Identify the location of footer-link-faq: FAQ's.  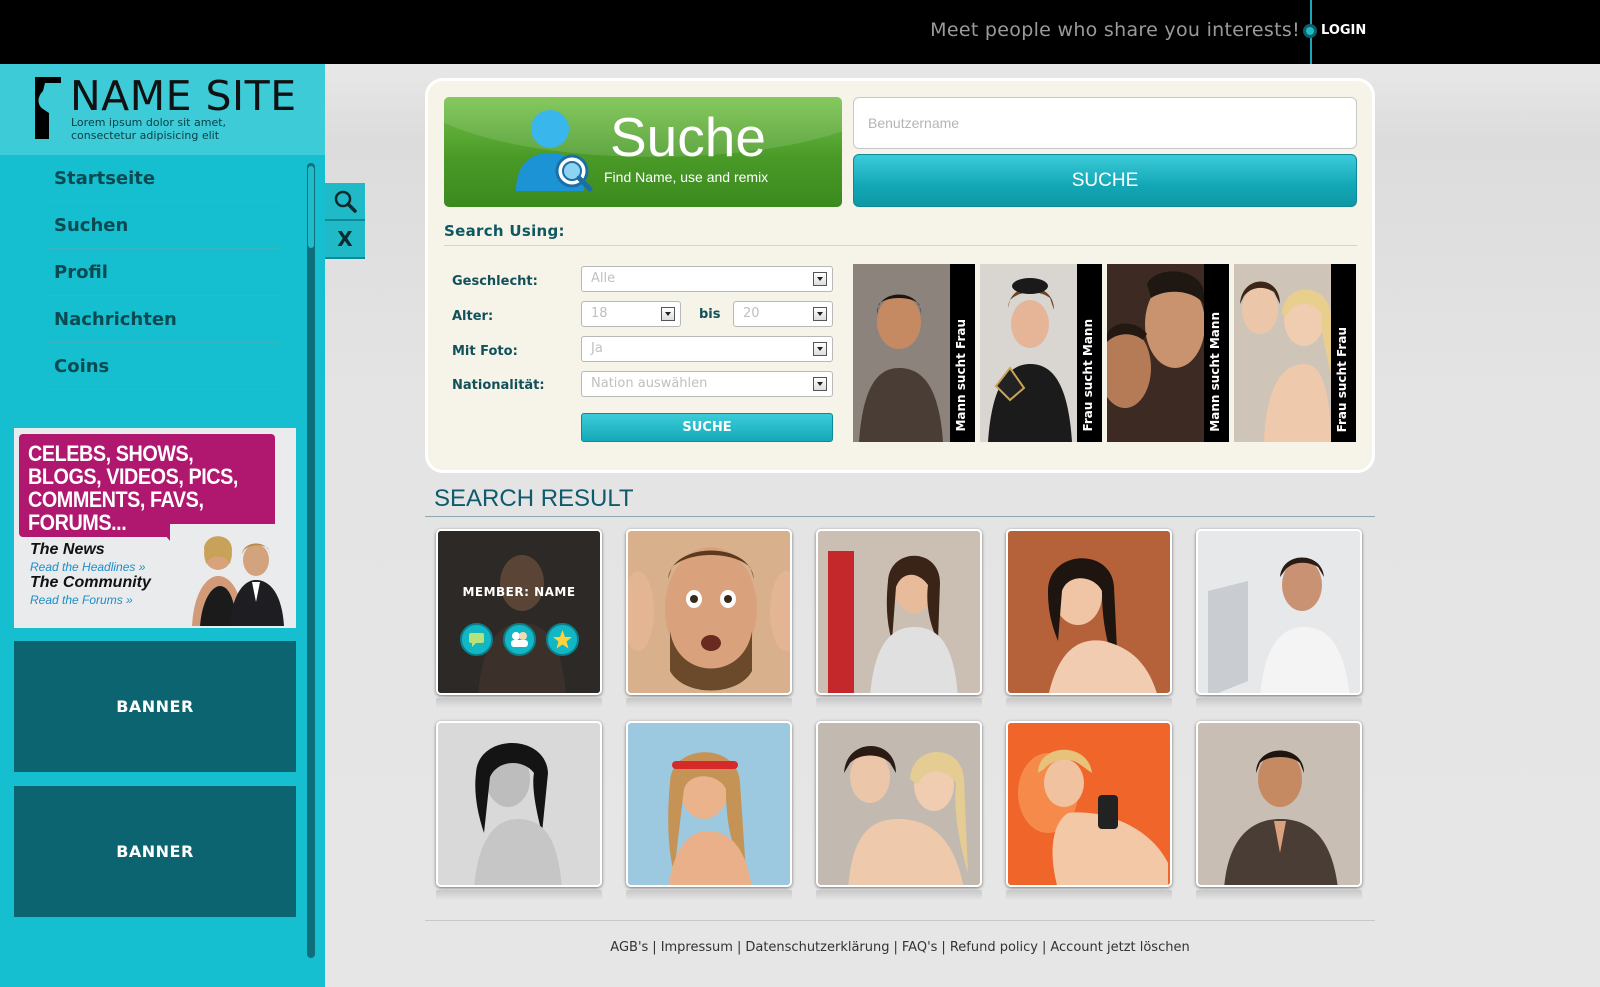
(920, 947).